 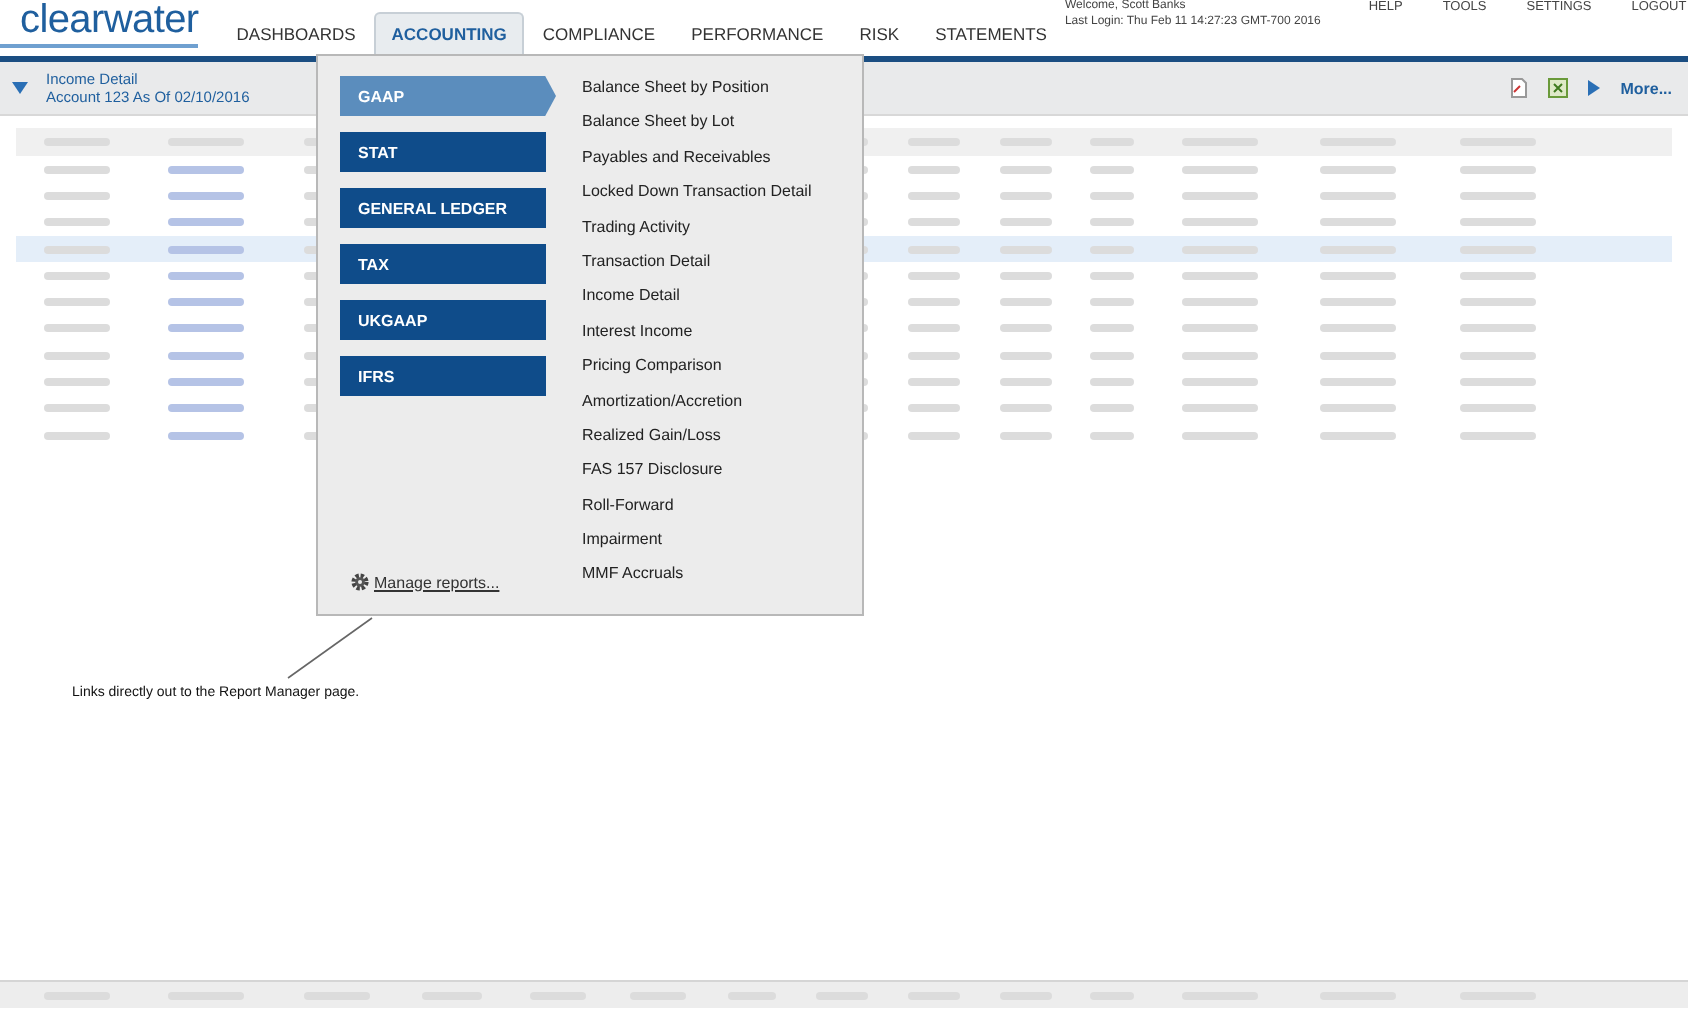 What do you see at coordinates (697, 200) in the screenshot?
I see `report-menu-item: Locked Down Transaction Detail` at bounding box center [697, 200].